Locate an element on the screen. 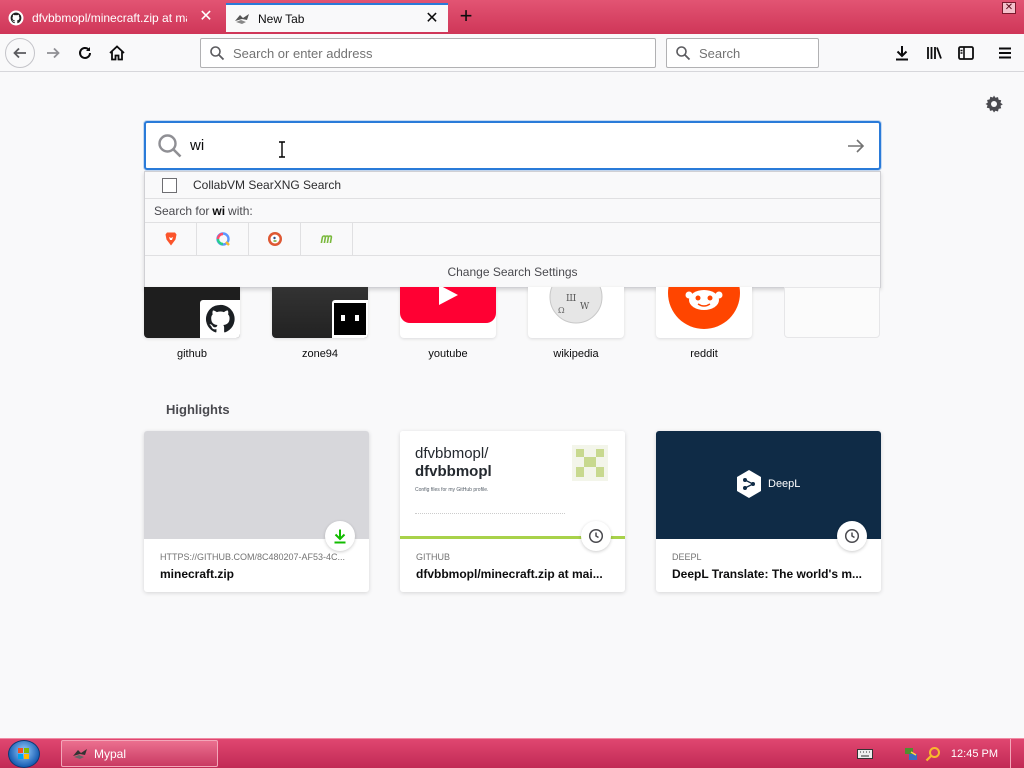  downloads-button is located at coordinates (902, 53).